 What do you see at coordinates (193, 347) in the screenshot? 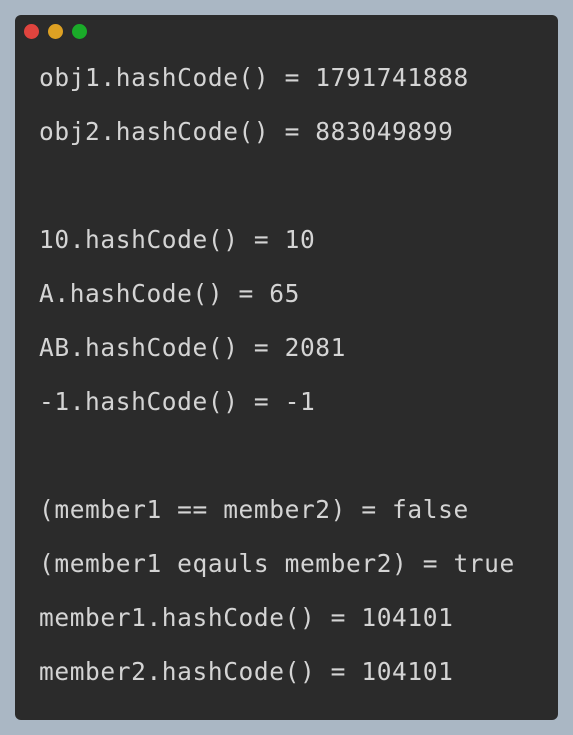
I see `console-line: AB.hashCode() = 2081` at bounding box center [193, 347].